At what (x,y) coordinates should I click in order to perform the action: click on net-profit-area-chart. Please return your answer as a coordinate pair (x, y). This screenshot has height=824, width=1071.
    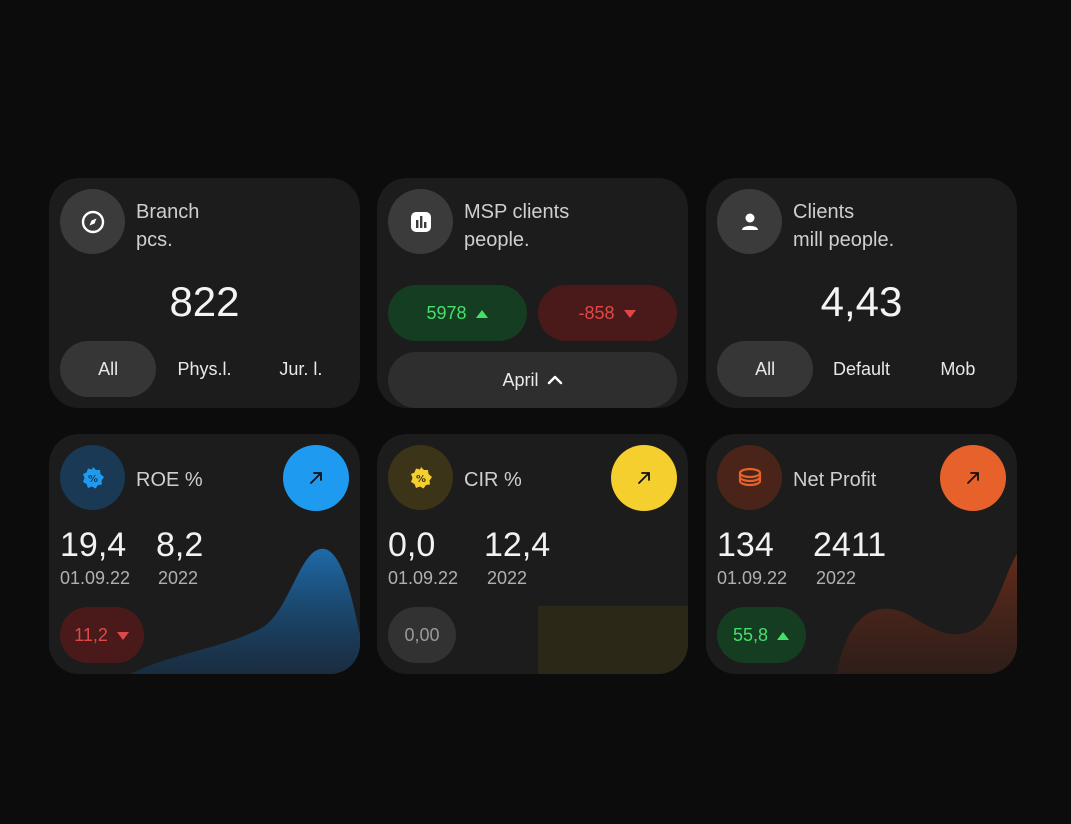
    Looking at the image, I should click on (927, 614).